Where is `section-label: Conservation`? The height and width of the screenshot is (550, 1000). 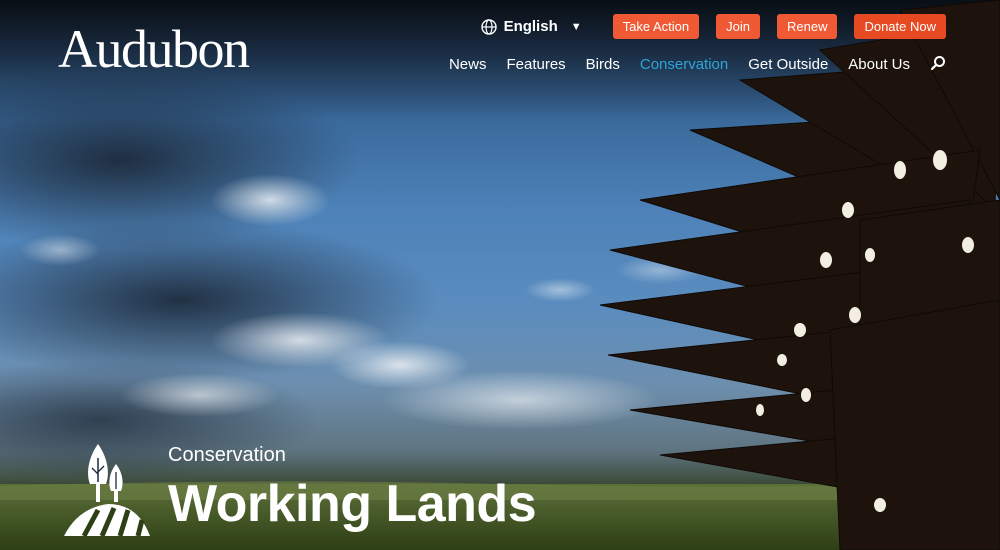 section-label: Conservation is located at coordinates (227, 455).